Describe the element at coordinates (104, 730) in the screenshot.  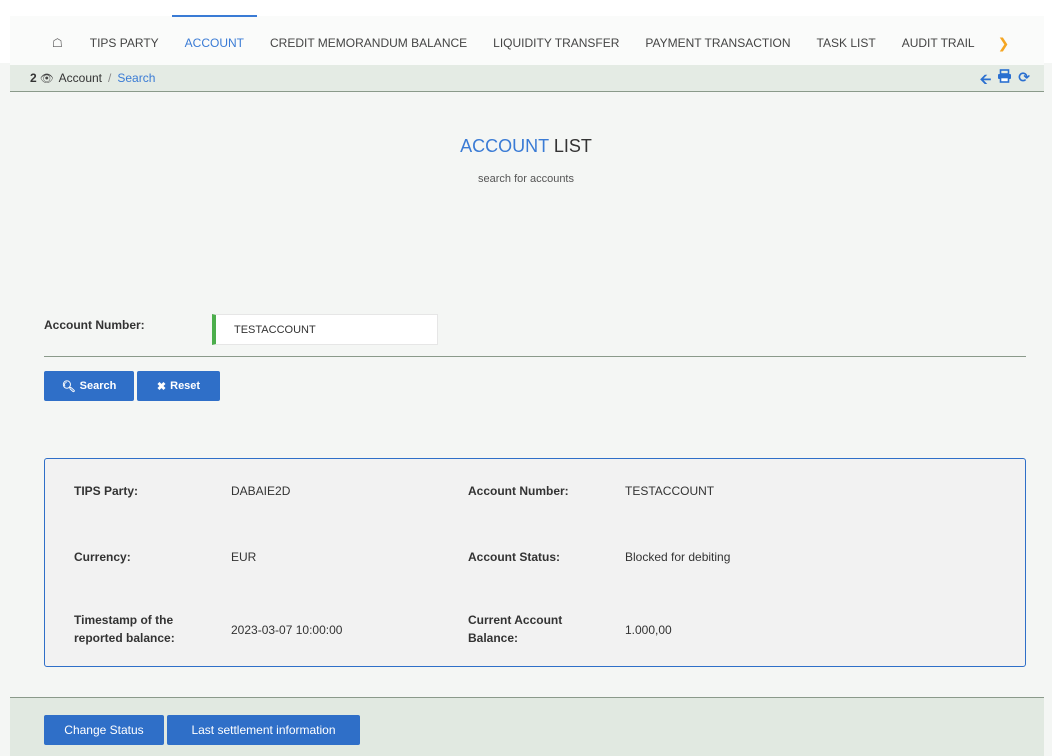
I see `change-status-button: Change Status` at that location.